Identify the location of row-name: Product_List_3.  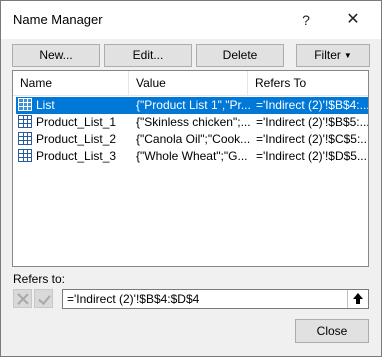
(76, 156).